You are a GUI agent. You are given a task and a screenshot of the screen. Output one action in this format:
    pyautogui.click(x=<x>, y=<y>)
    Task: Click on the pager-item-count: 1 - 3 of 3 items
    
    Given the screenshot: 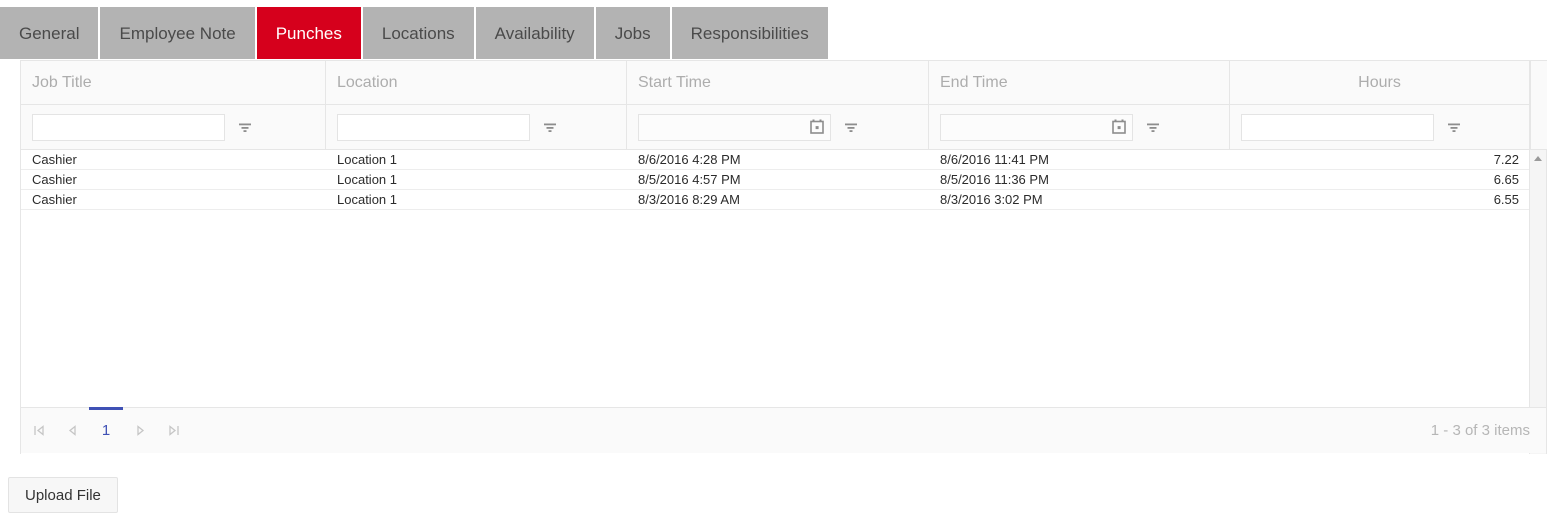 What is the action you would take?
    pyautogui.click(x=1480, y=430)
    